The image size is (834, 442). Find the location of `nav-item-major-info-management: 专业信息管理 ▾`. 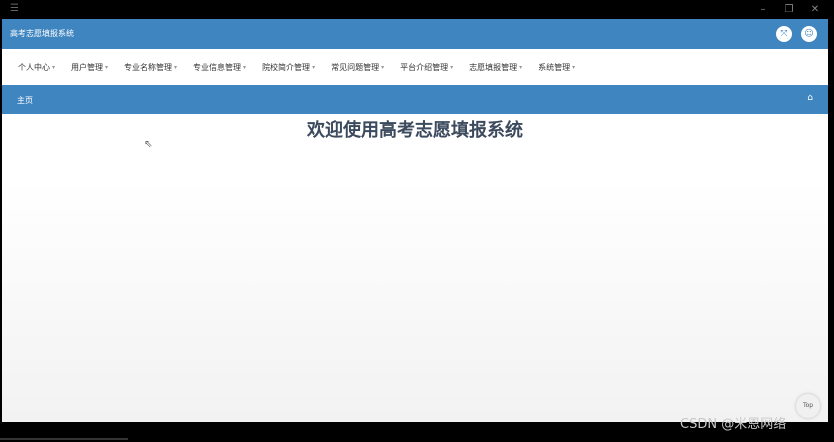

nav-item-major-info-management: 专业信息管理 ▾ is located at coordinates (219, 67).